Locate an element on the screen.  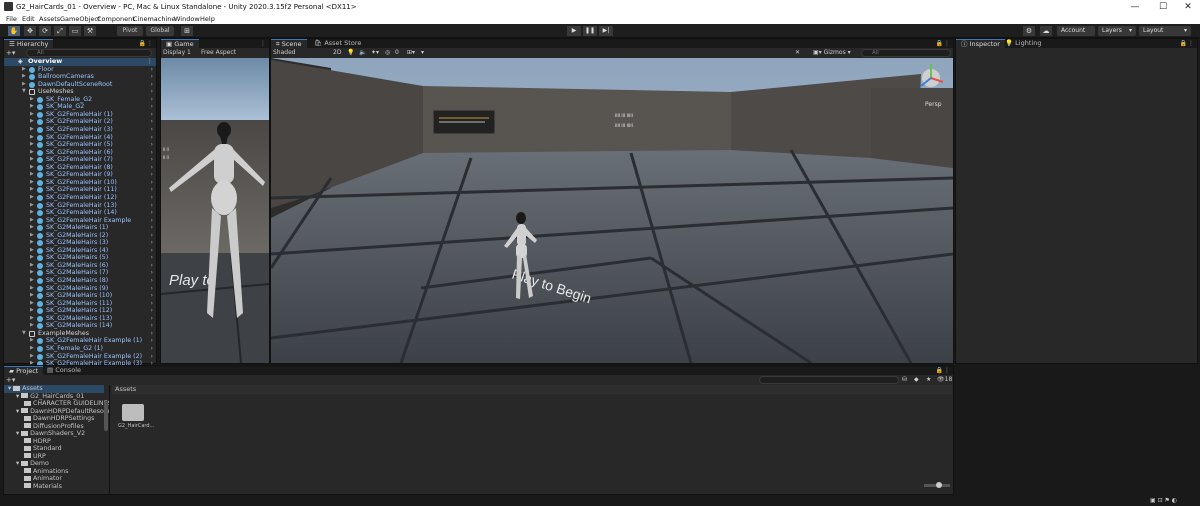
hierarchy-row: ▶ SK_G2MaleHairs (8) › is located at coordinates (80, 281).